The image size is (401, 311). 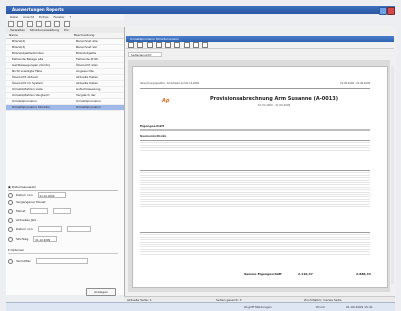 I want to click on list-item-desc: Vergleich der, so click(x=86, y=95).